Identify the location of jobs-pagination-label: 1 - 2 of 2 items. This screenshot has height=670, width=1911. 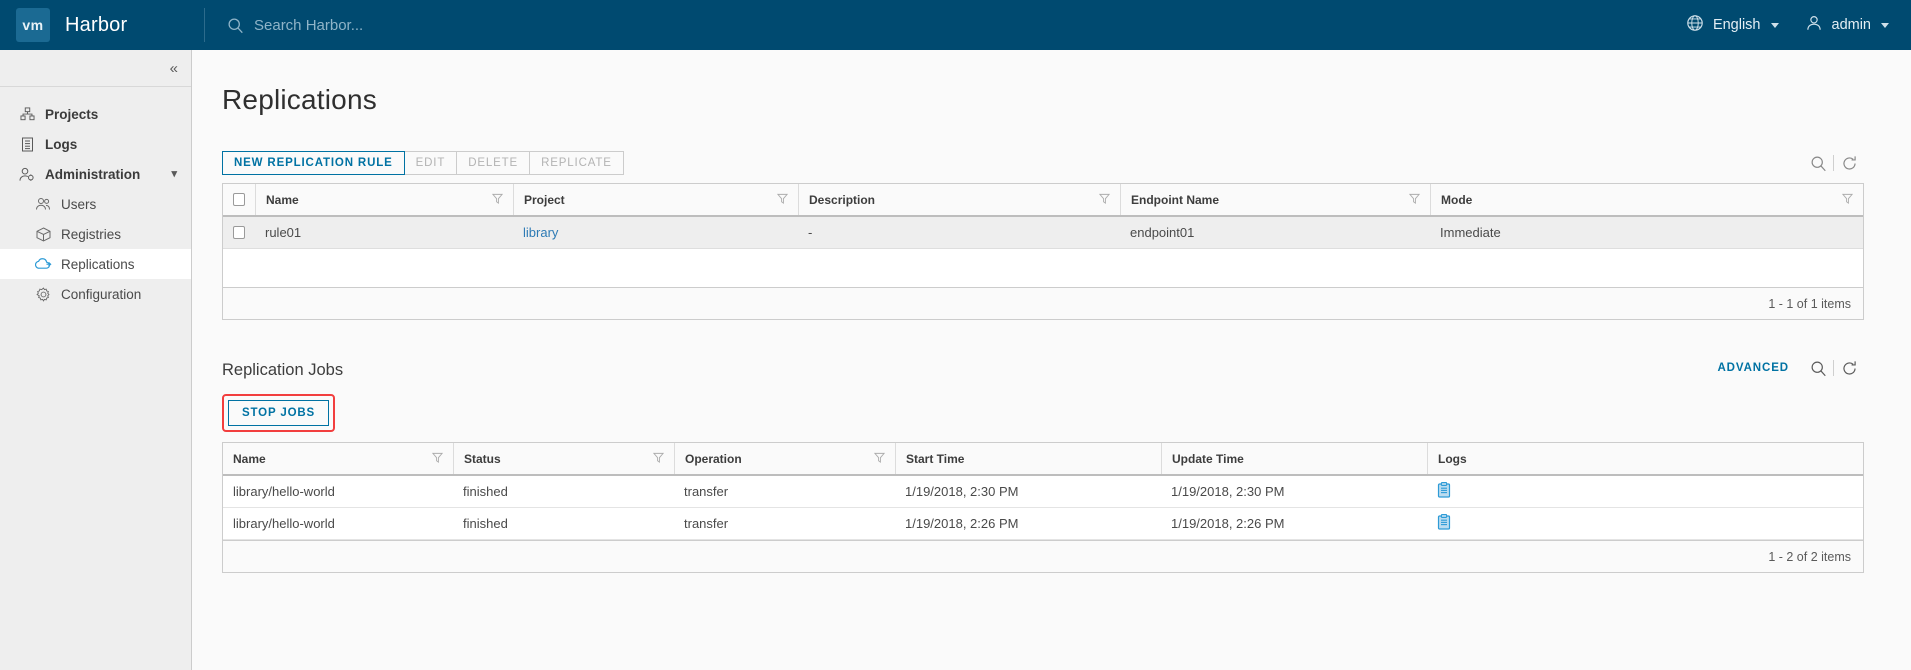
(1809, 556).